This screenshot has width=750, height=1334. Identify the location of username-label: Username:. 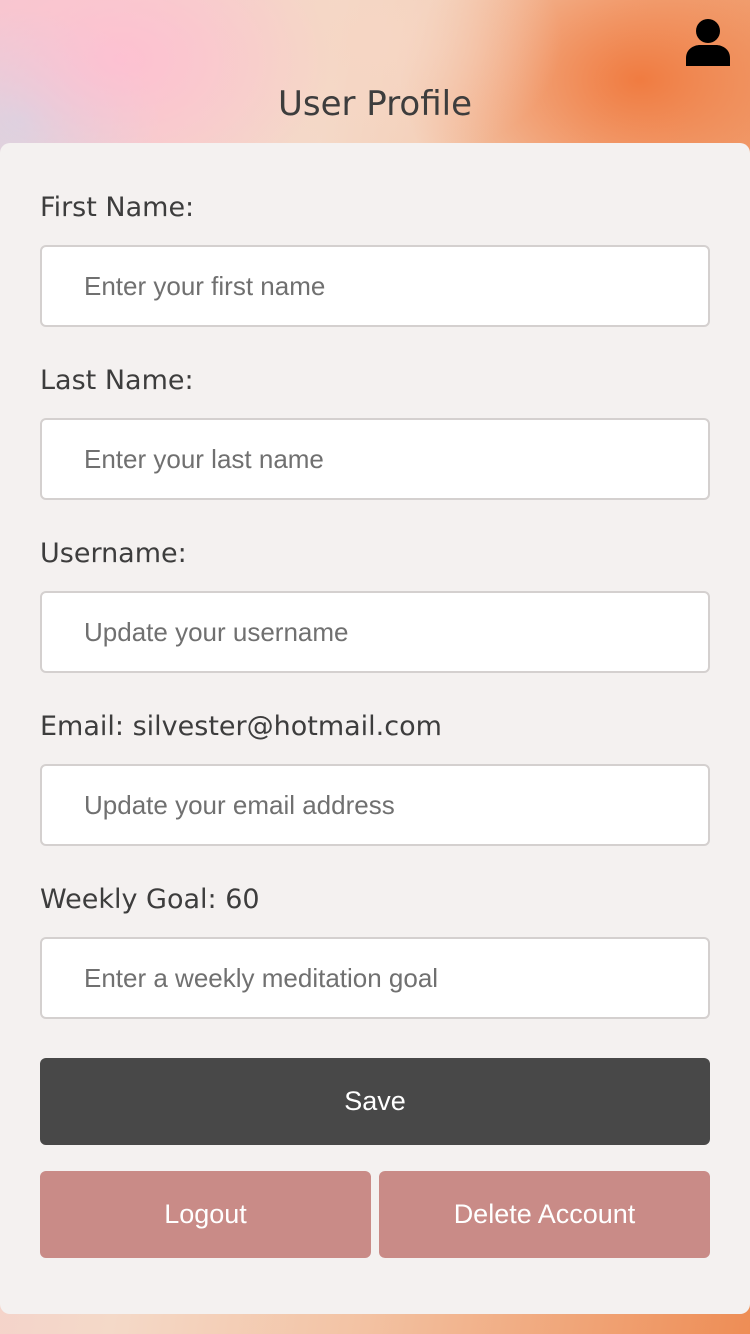
(113, 553).